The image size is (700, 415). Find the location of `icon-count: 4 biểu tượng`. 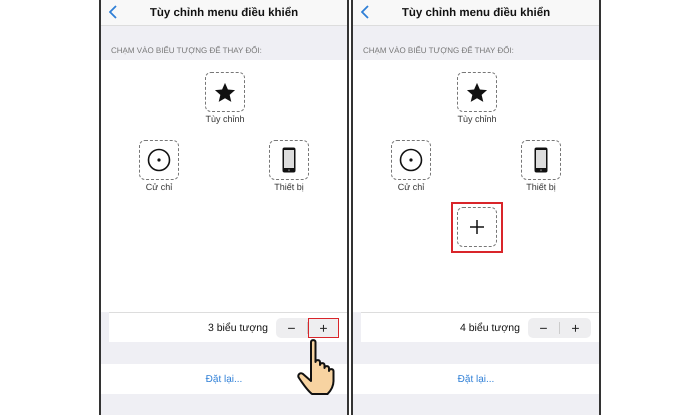

icon-count: 4 biểu tượng is located at coordinates (490, 328).